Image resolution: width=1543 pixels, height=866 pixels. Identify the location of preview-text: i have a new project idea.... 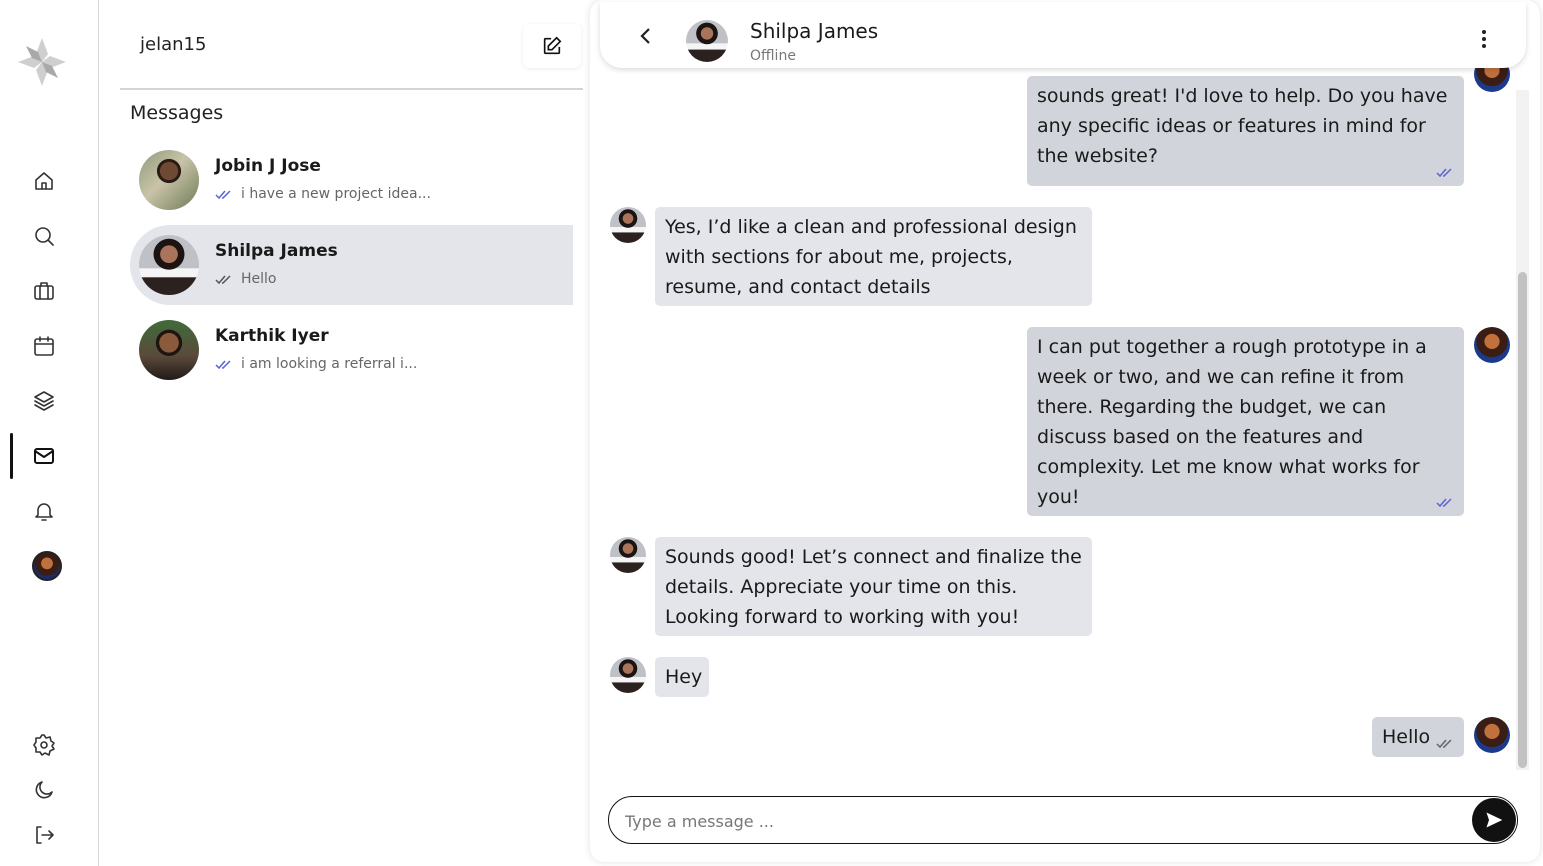
(336, 194).